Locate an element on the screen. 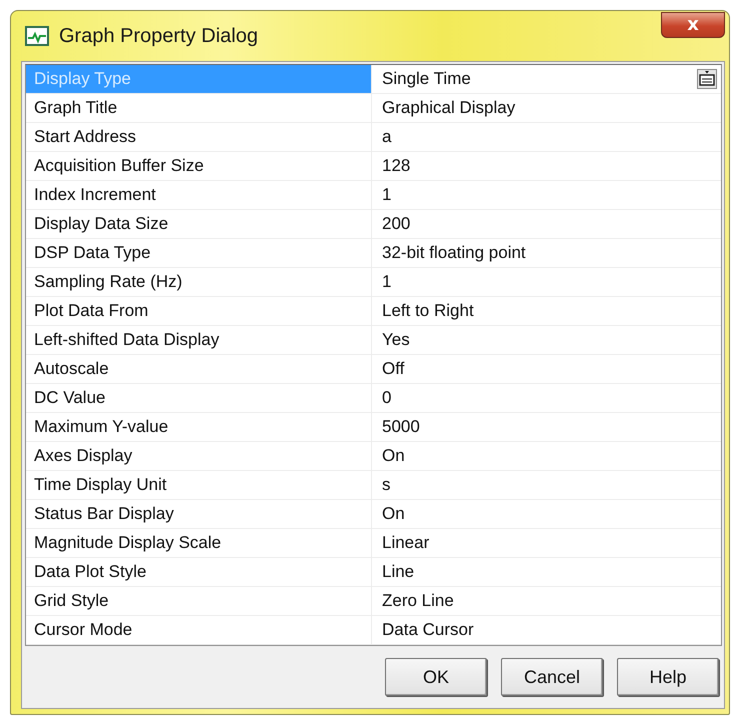 The height and width of the screenshot is (721, 734). property-name: Magnitude Display Scale is located at coordinates (199, 543).